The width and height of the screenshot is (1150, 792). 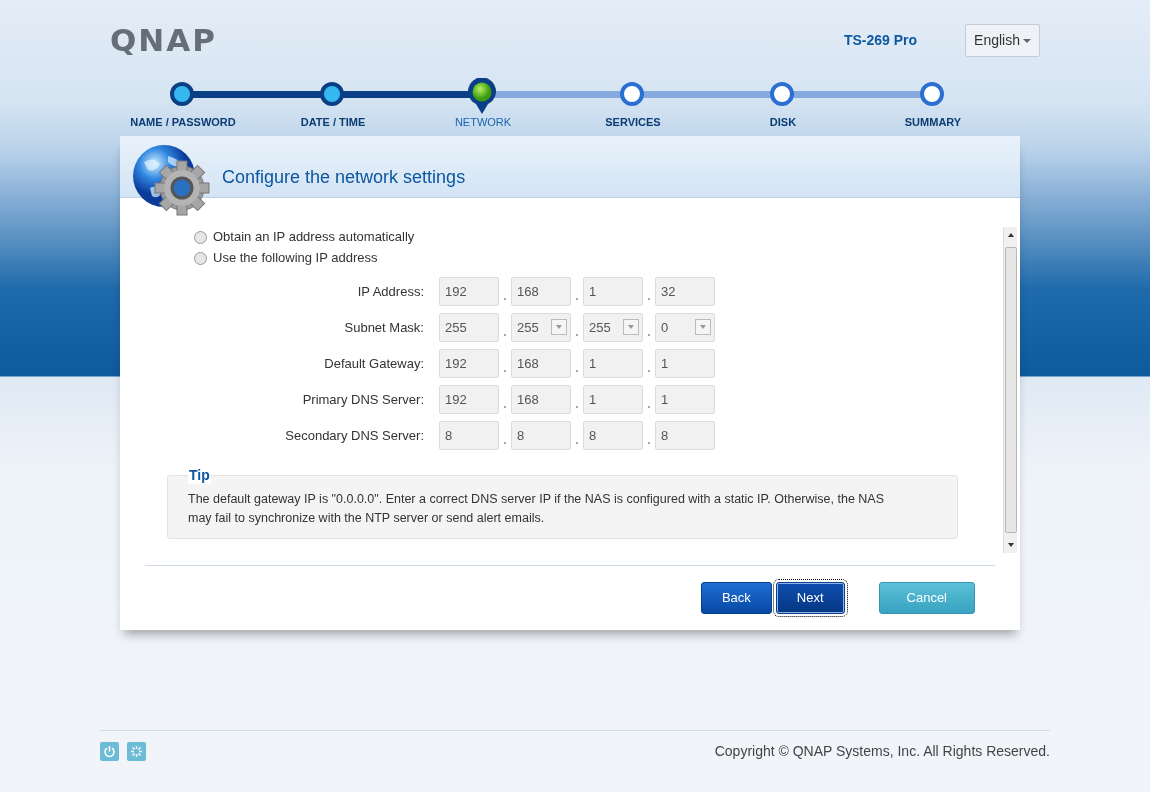 What do you see at coordinates (374, 363) in the screenshot?
I see `field-label: Default Gateway:` at bounding box center [374, 363].